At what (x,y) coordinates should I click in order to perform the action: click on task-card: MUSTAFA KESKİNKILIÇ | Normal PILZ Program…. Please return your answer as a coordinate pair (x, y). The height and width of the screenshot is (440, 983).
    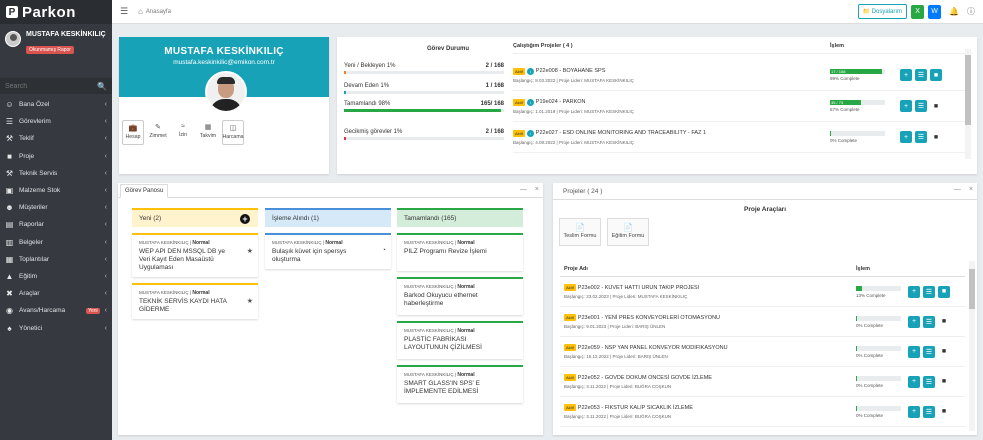
    Looking at the image, I should click on (460, 252).